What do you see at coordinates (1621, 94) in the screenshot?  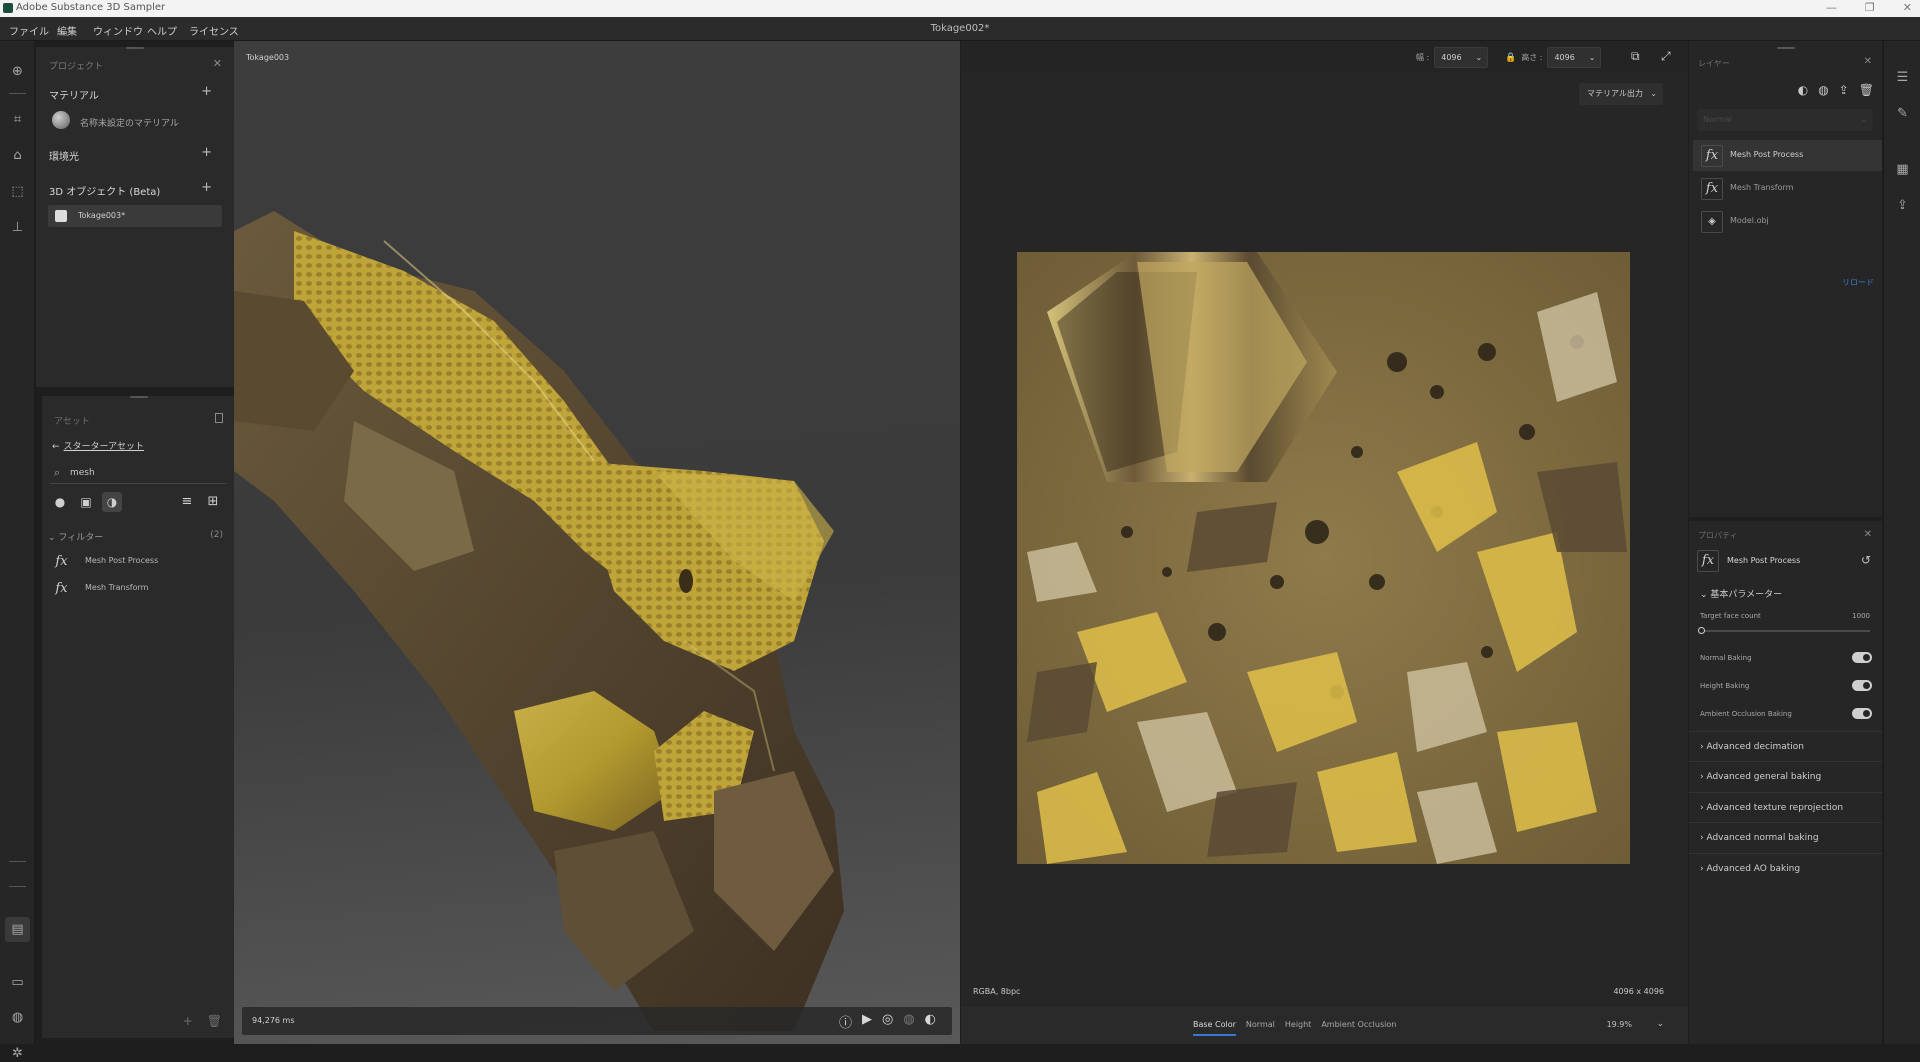 I see `output-dropdown: マテリアル出力 ⌄` at bounding box center [1621, 94].